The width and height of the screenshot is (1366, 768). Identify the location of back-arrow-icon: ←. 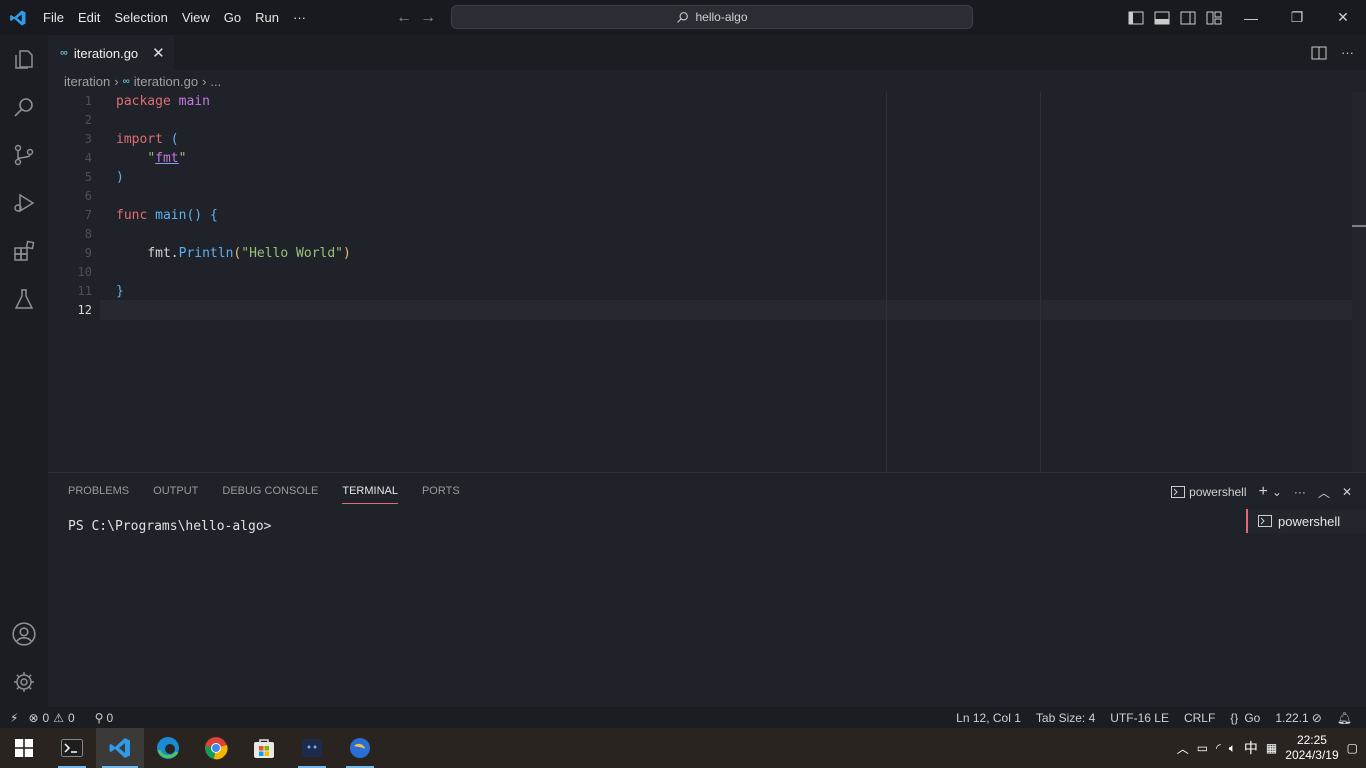
(404, 18).